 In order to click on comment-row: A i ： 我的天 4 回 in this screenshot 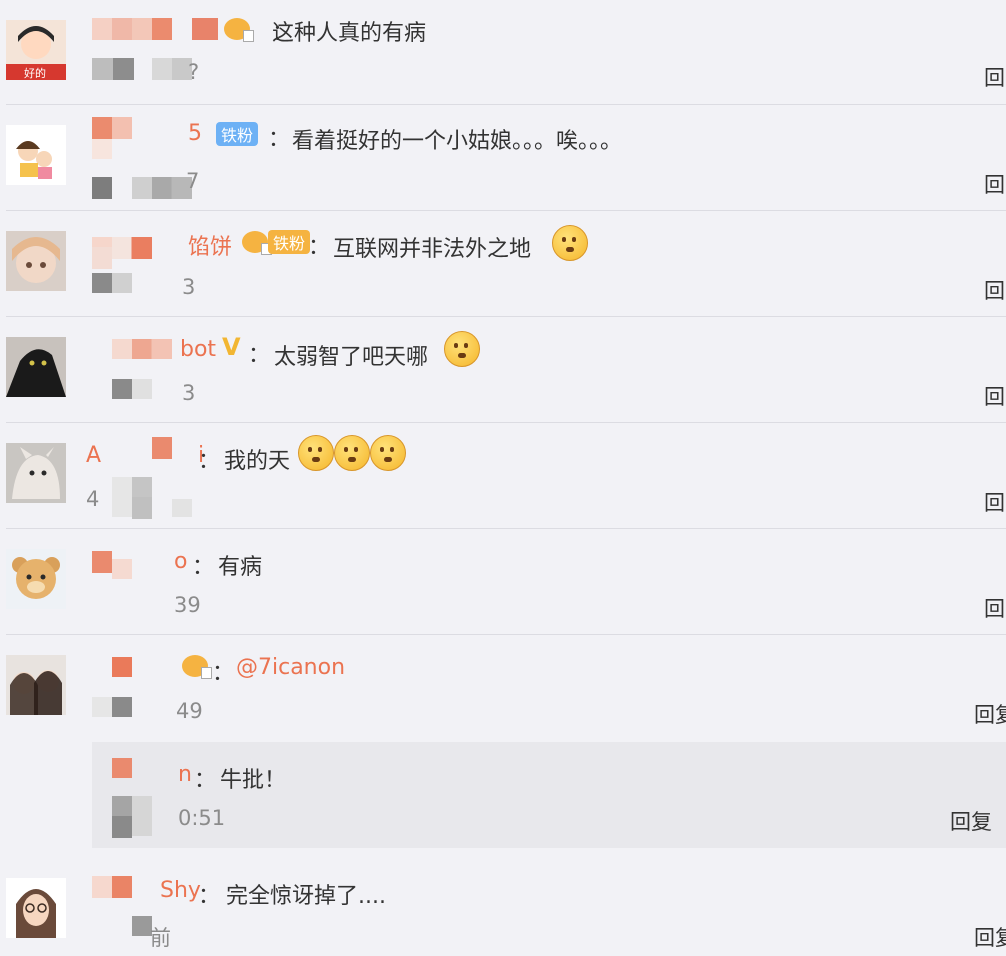, I will do `click(503, 476)`.